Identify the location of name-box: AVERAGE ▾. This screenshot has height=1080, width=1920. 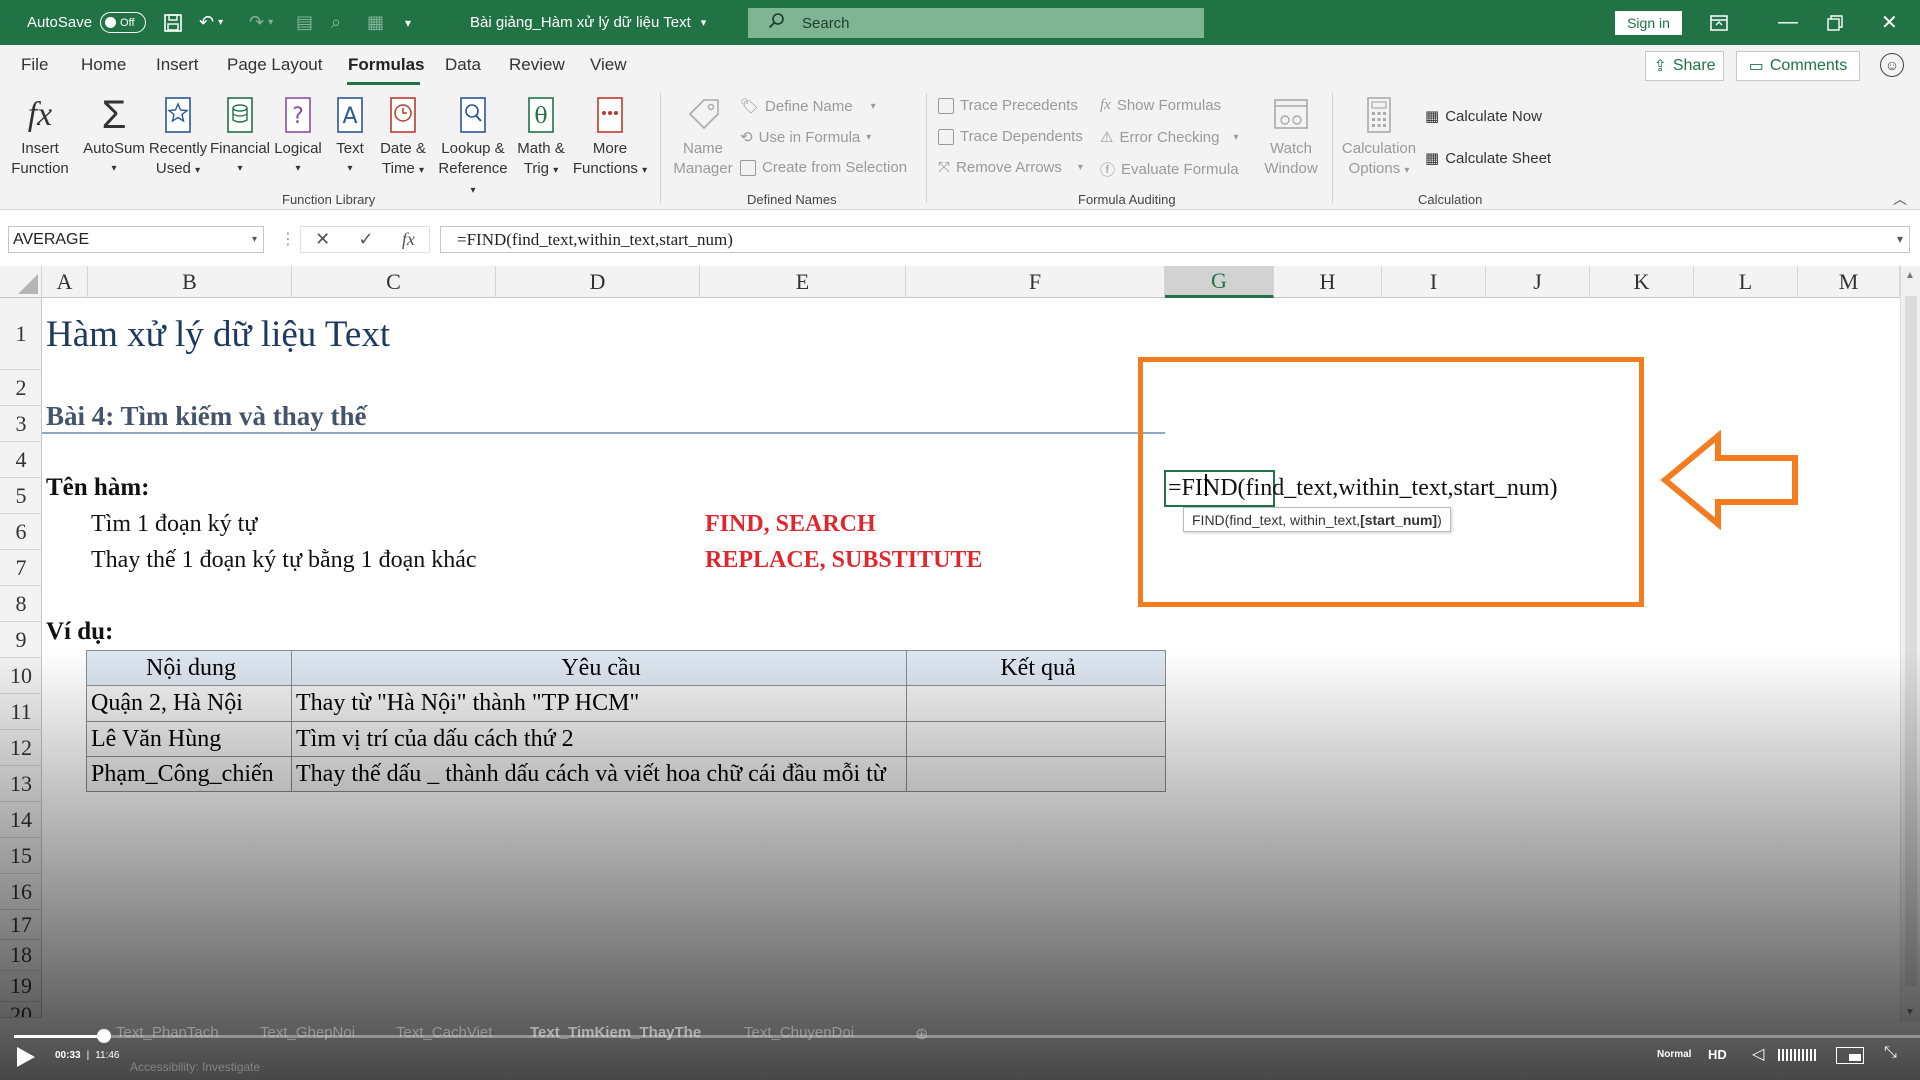
(136, 239).